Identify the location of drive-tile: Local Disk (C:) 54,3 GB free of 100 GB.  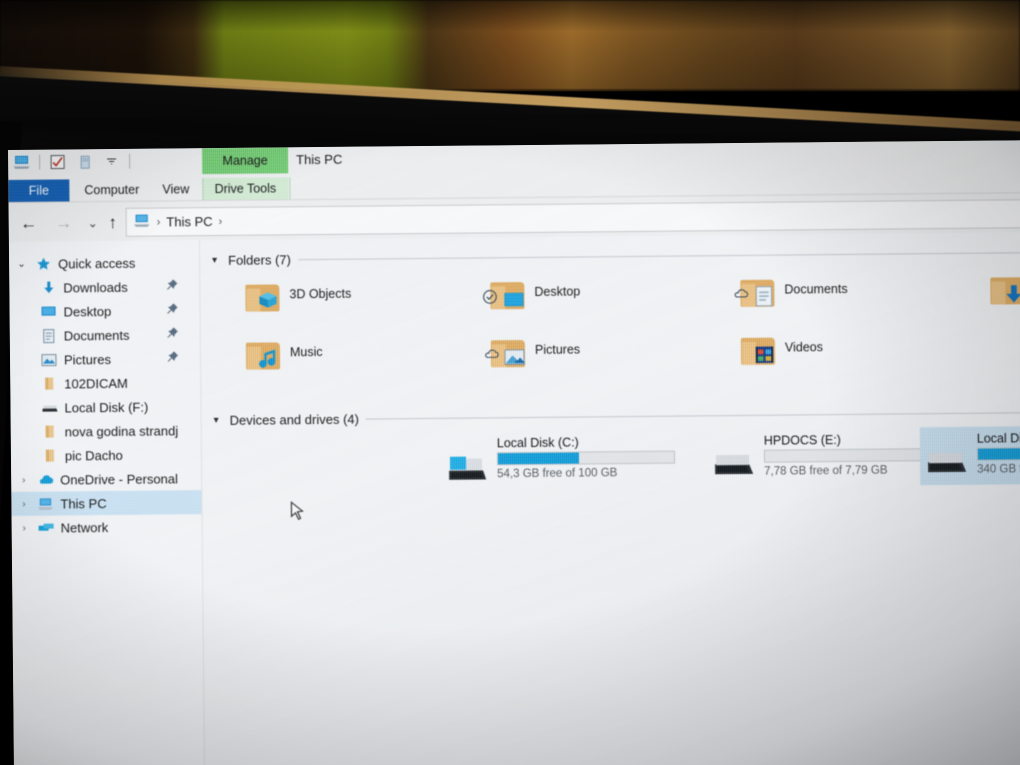
(561, 462).